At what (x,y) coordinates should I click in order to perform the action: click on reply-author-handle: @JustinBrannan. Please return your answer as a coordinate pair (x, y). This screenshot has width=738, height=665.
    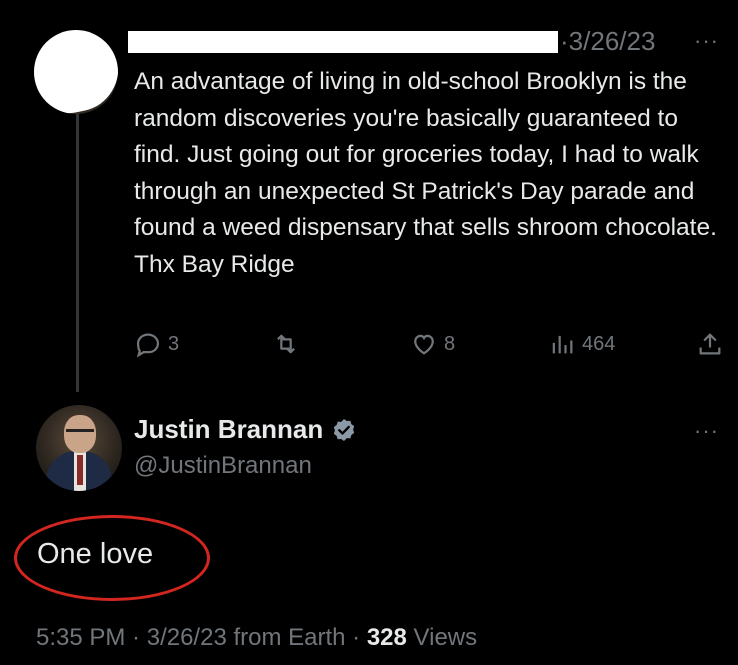
    Looking at the image, I should click on (223, 466).